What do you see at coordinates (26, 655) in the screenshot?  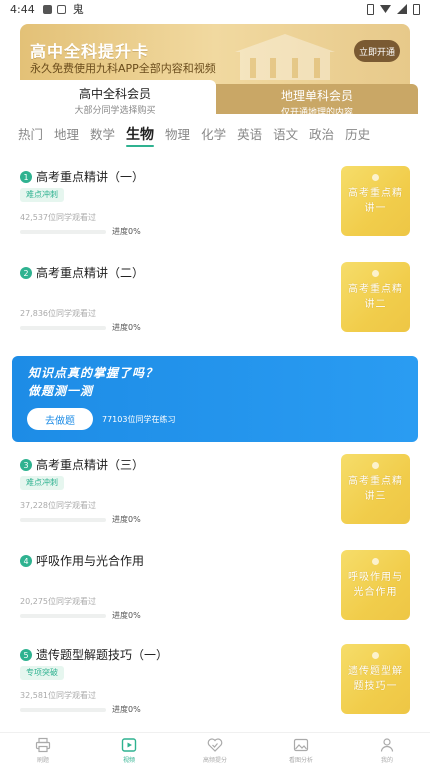 I see `course-index: 5` at bounding box center [26, 655].